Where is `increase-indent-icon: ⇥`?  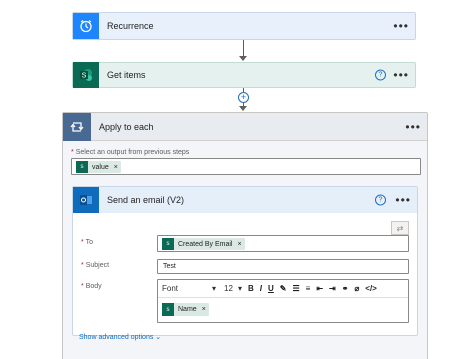
increase-indent-icon: ⇥ is located at coordinates (332, 288).